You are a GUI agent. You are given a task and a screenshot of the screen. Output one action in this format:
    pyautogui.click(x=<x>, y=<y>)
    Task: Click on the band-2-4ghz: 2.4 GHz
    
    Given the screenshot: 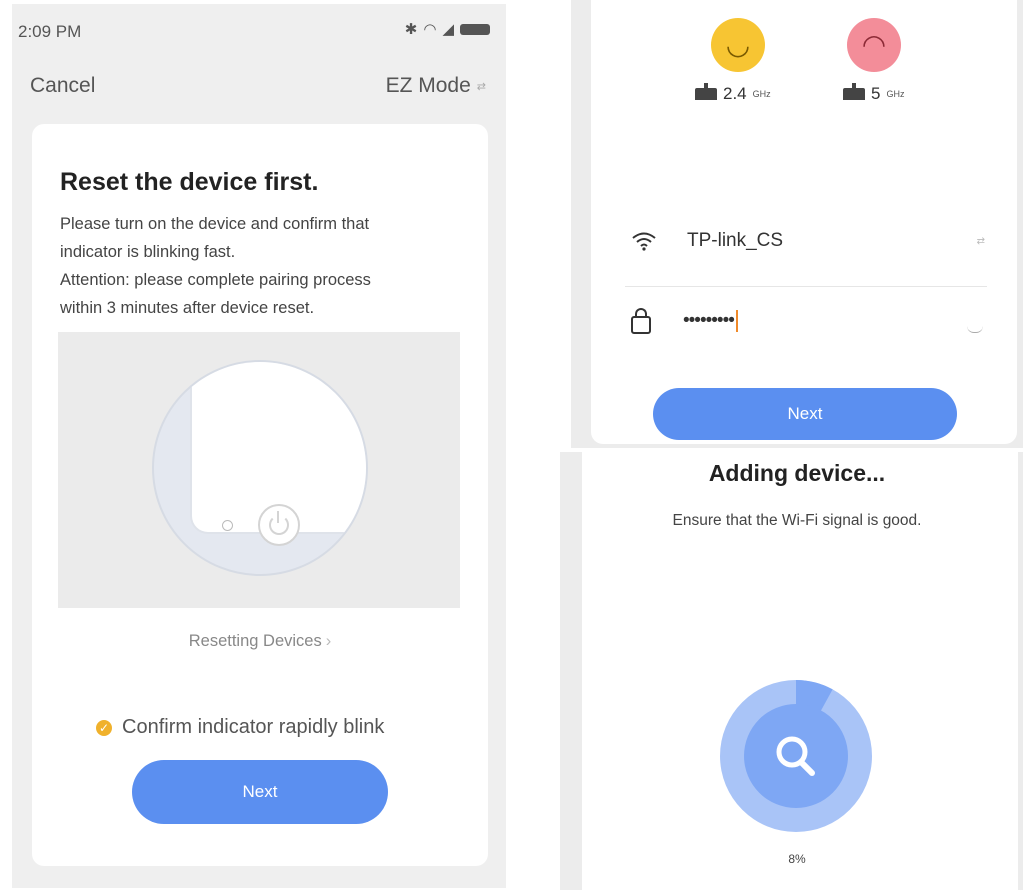 What is the action you would take?
    pyautogui.click(x=733, y=93)
    